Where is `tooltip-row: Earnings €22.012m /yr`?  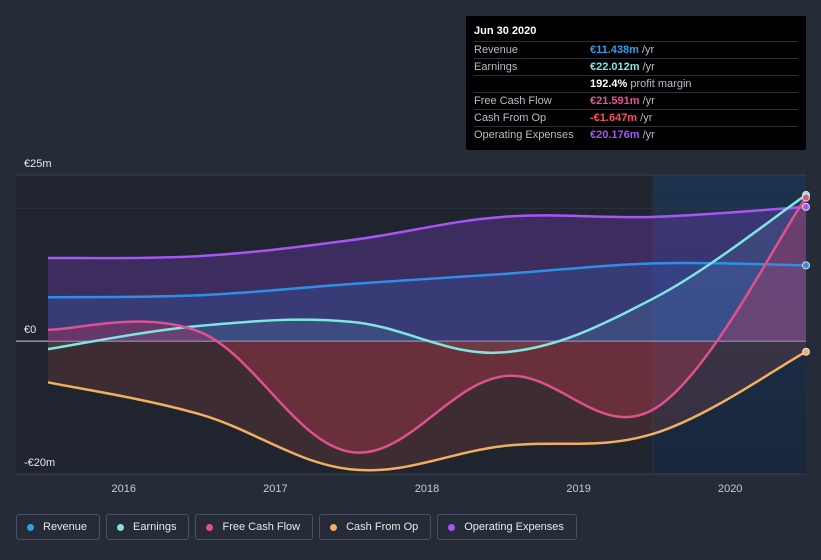 tooltip-row: Earnings €22.012m /yr is located at coordinates (636, 67).